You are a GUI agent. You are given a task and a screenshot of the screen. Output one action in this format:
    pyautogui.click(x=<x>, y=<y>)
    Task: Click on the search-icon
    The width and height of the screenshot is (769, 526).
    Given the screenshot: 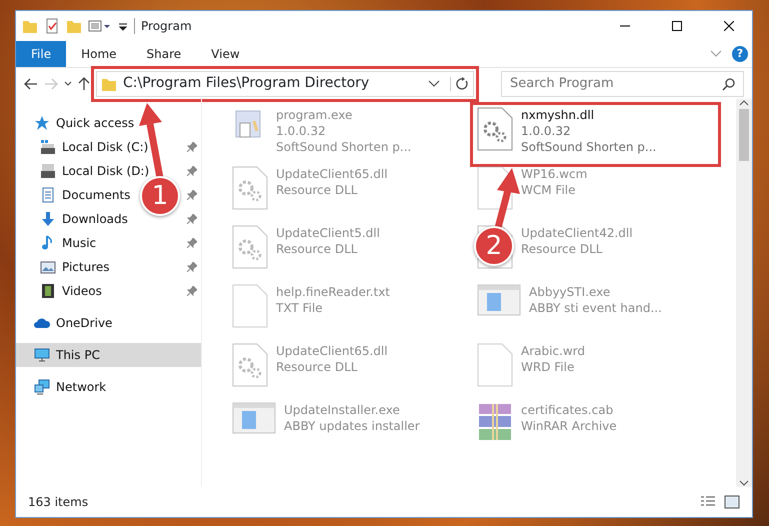 What is the action you would take?
    pyautogui.click(x=728, y=84)
    